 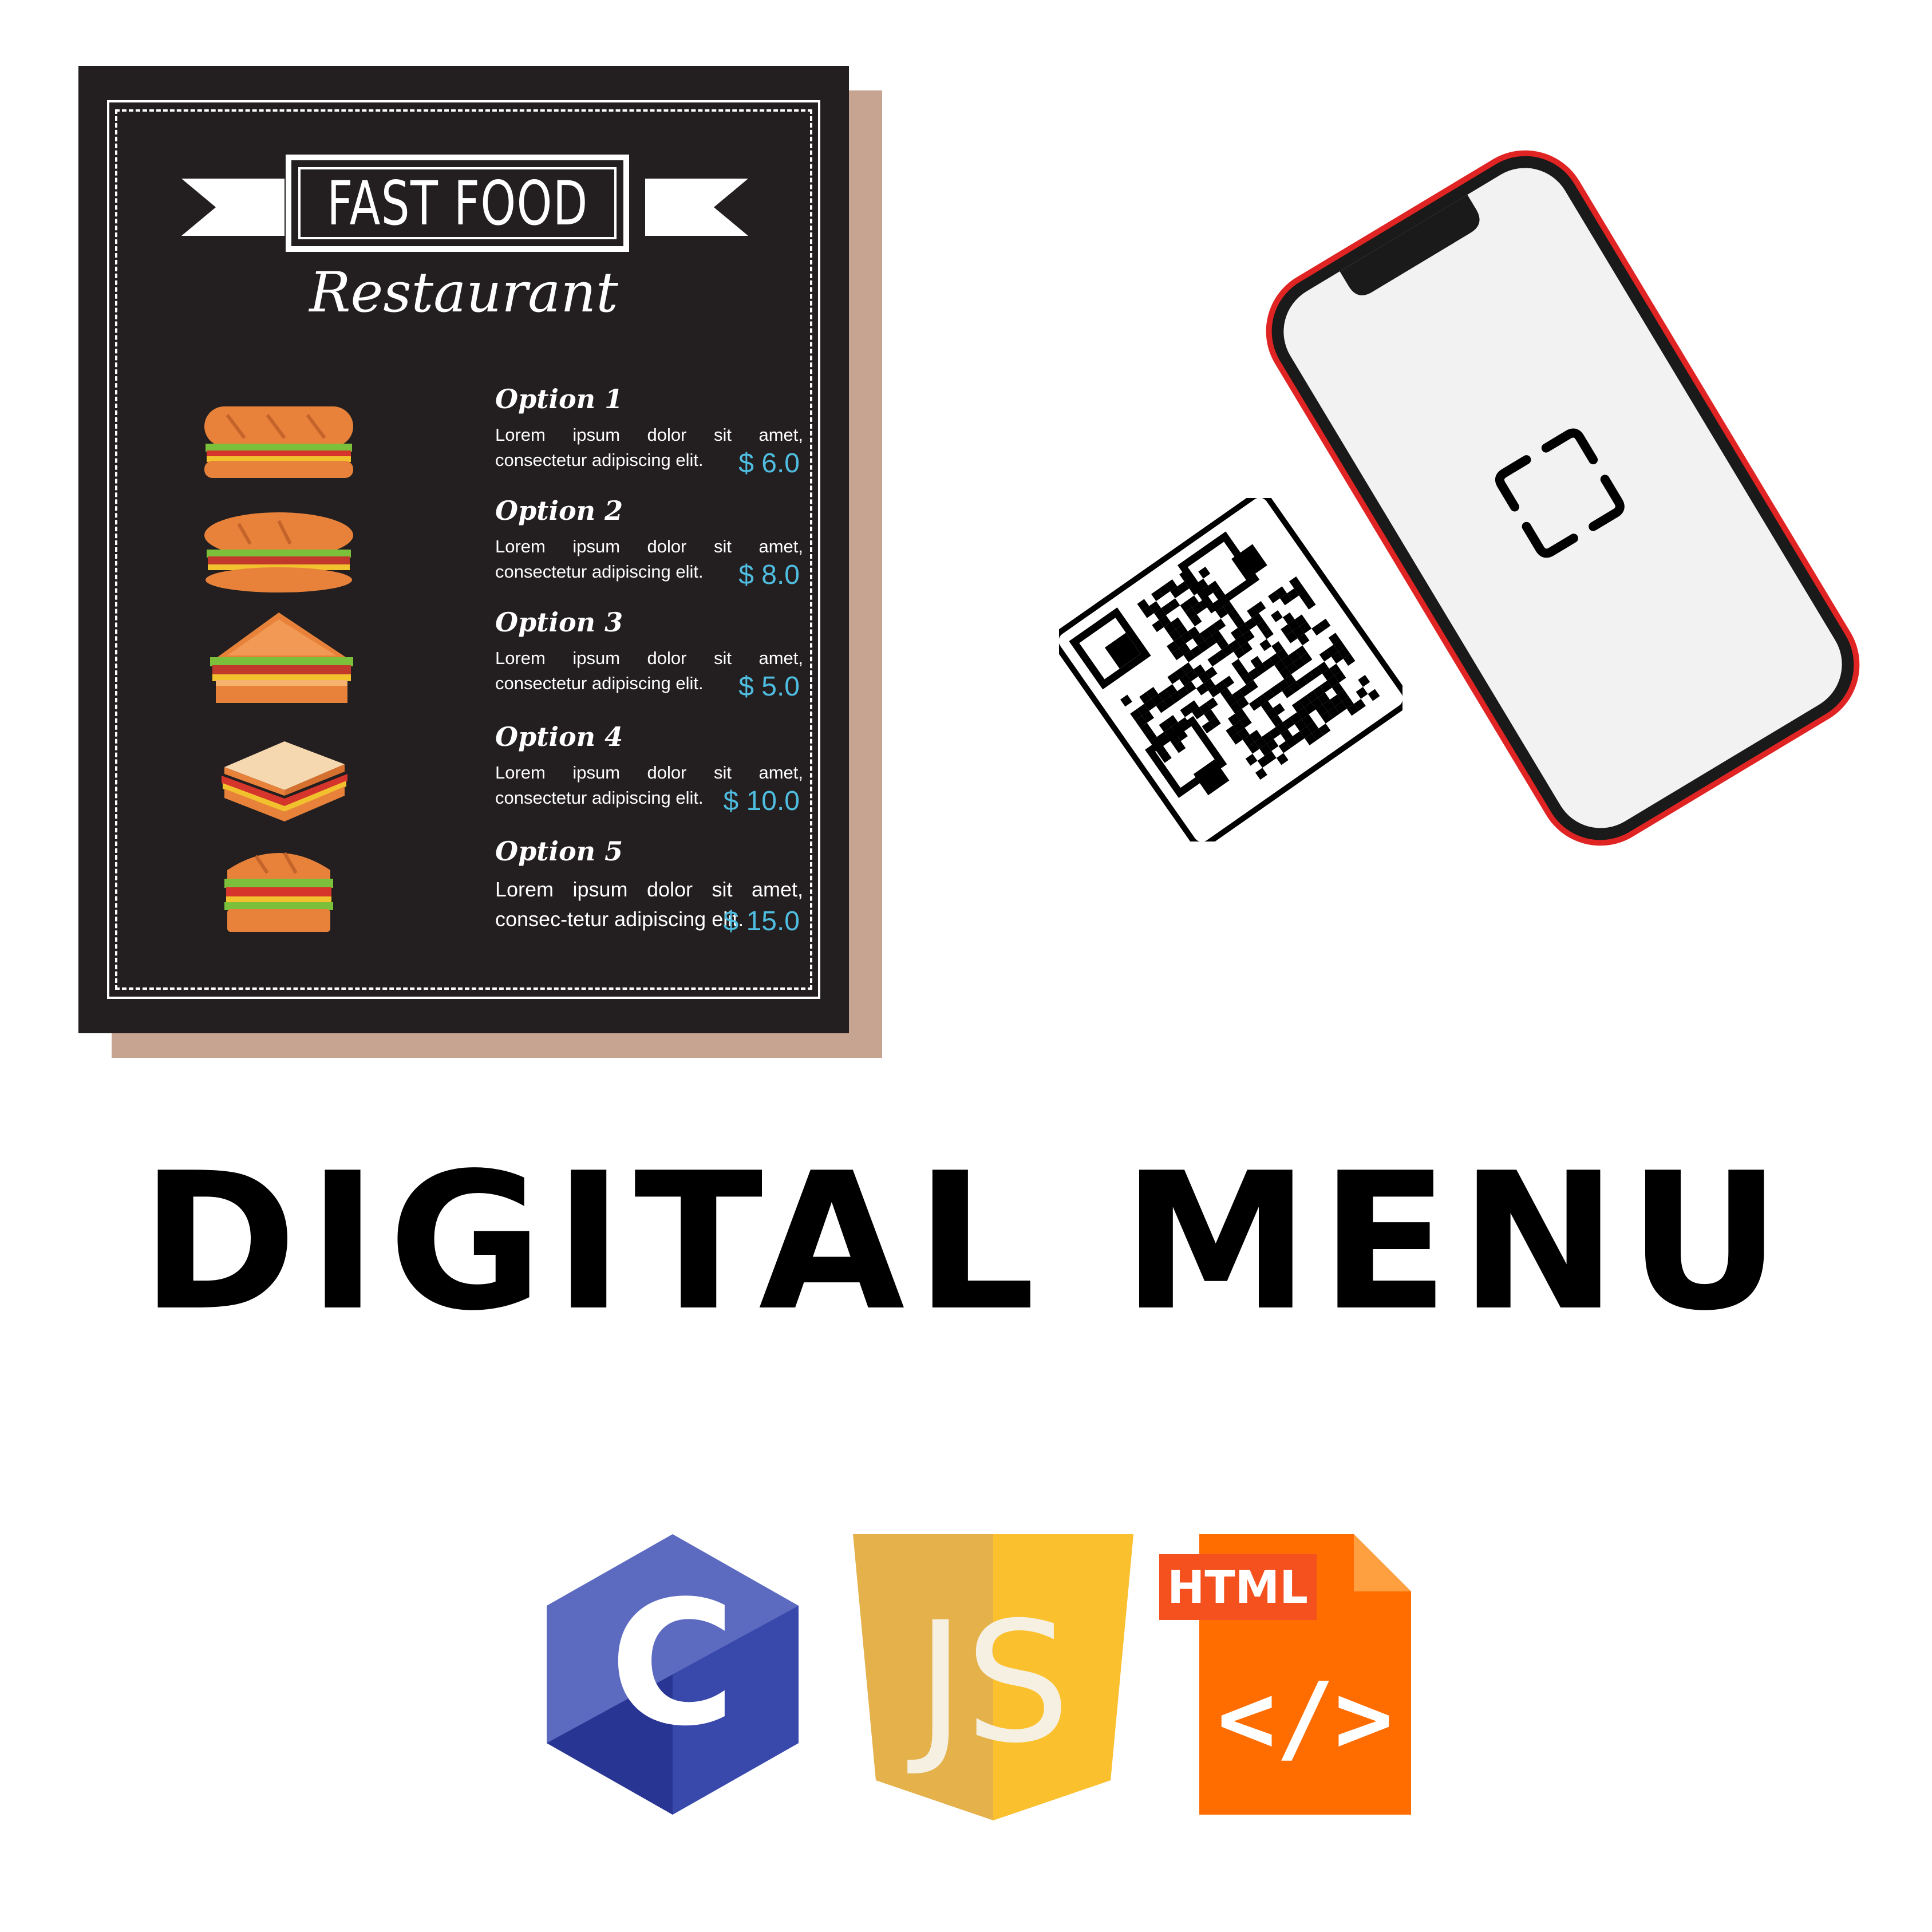 I want to click on html-file-icon: HTML </>, so click(x=1285, y=1674).